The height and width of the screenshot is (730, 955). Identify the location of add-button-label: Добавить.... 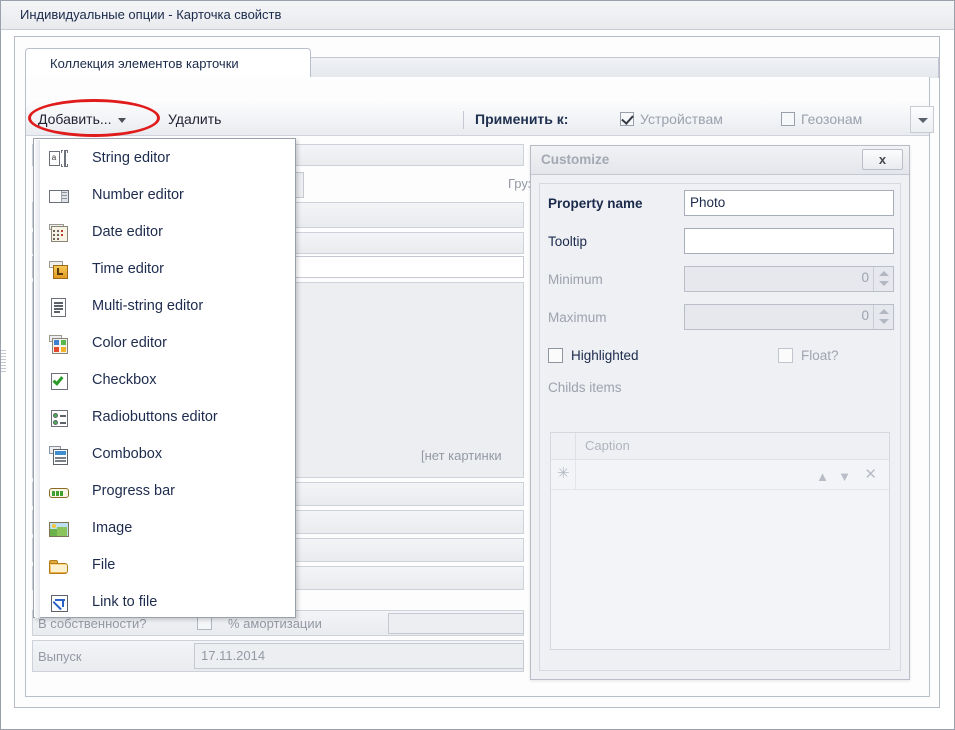
(75, 119).